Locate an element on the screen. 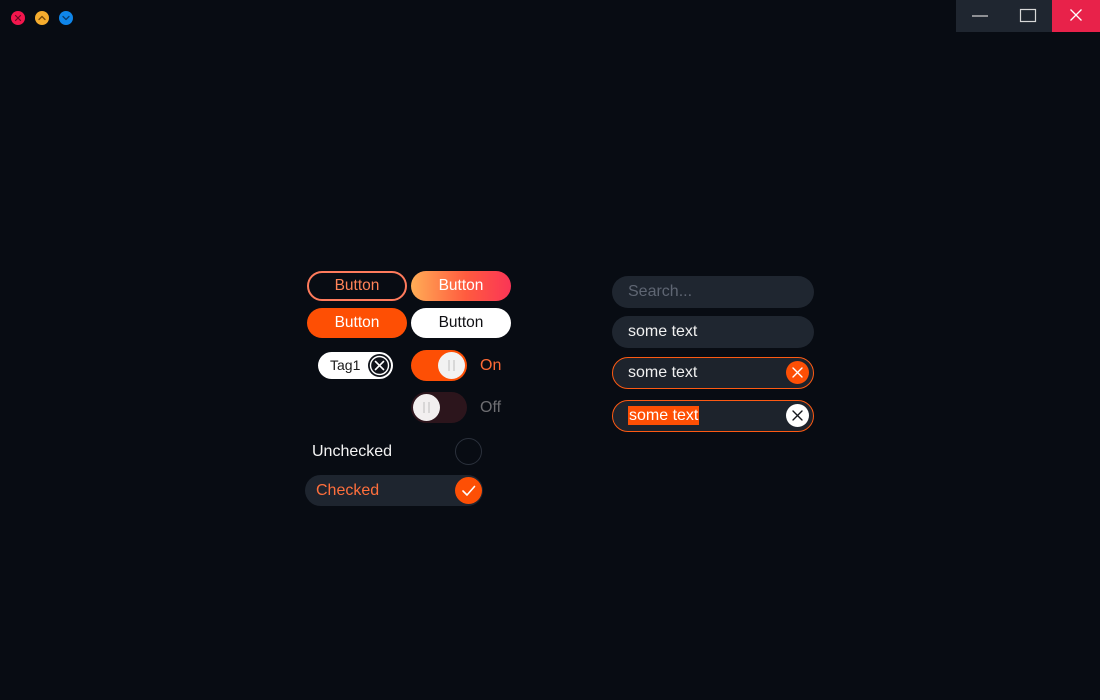  solid-button: Button is located at coordinates (357, 323).